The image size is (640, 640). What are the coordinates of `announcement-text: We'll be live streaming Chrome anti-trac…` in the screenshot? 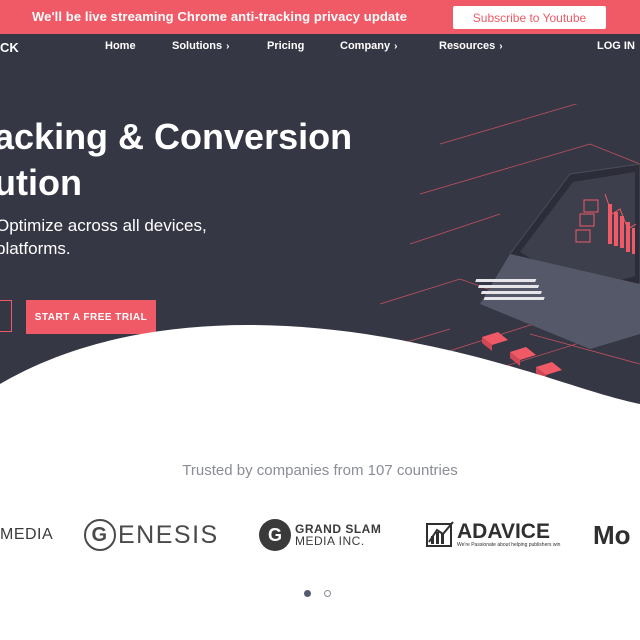 It's located at (220, 16).